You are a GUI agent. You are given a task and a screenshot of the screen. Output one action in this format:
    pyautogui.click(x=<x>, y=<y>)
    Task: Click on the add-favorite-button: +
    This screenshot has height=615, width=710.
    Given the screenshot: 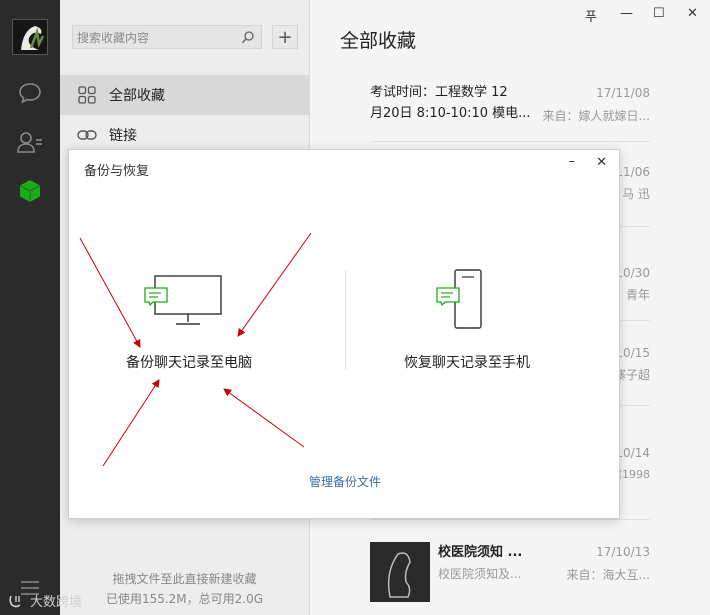 What is the action you would take?
    pyautogui.click(x=285, y=37)
    